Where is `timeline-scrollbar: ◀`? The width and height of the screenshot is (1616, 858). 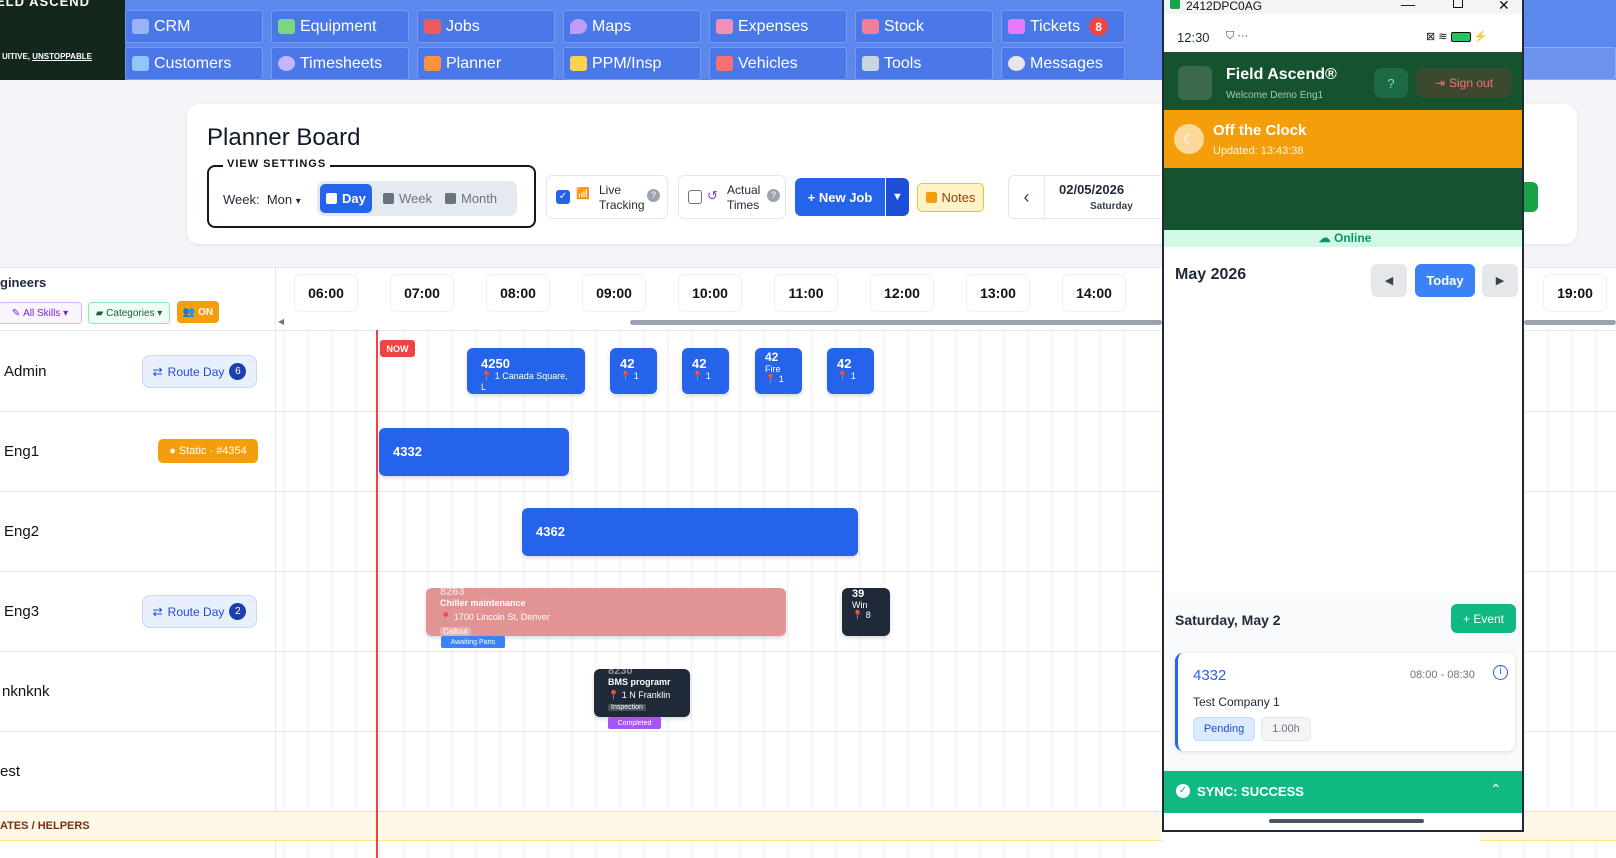 timeline-scrollbar: ◀ is located at coordinates (720, 321).